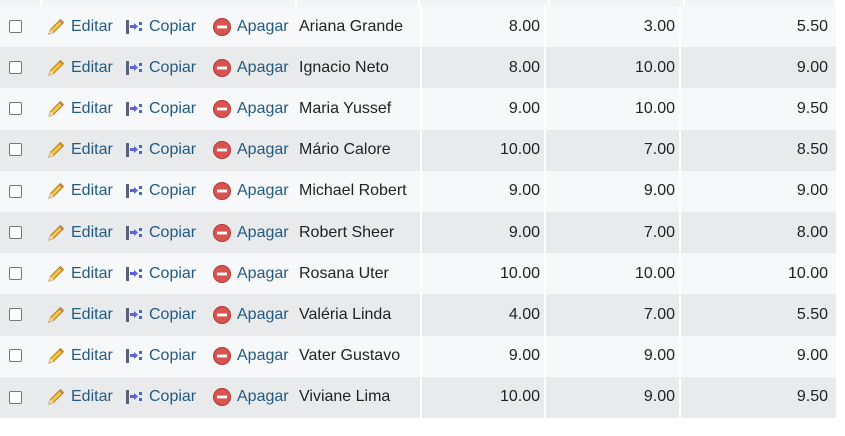 This screenshot has height=436, width=845. Describe the element at coordinates (359, 274) in the screenshot. I see `name-cell: Rosana Uter` at that location.